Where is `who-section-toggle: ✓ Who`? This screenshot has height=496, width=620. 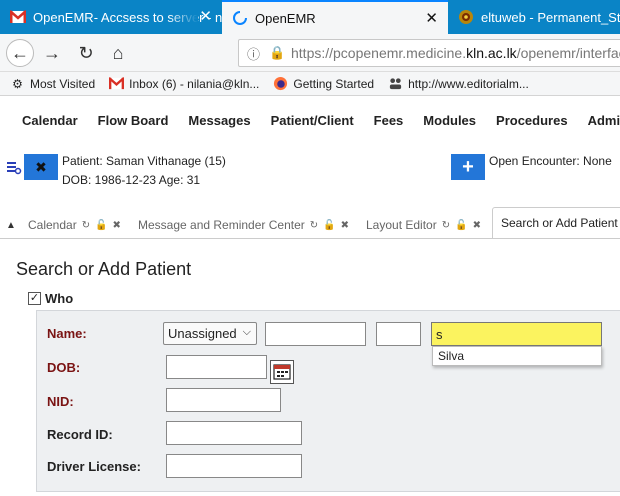 who-section-toggle: ✓ Who is located at coordinates (50, 298).